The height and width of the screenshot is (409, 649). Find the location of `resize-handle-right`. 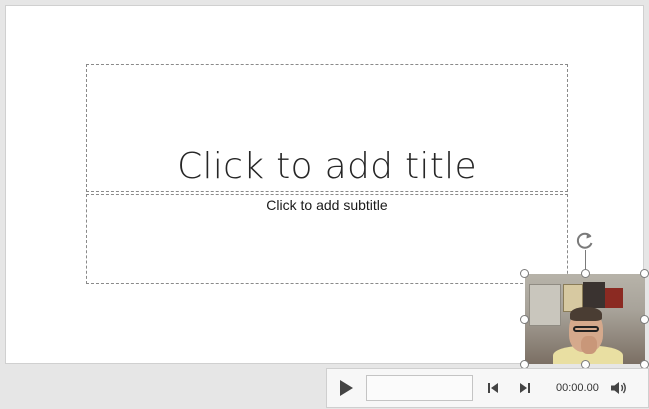

resize-handle-right is located at coordinates (644, 319).